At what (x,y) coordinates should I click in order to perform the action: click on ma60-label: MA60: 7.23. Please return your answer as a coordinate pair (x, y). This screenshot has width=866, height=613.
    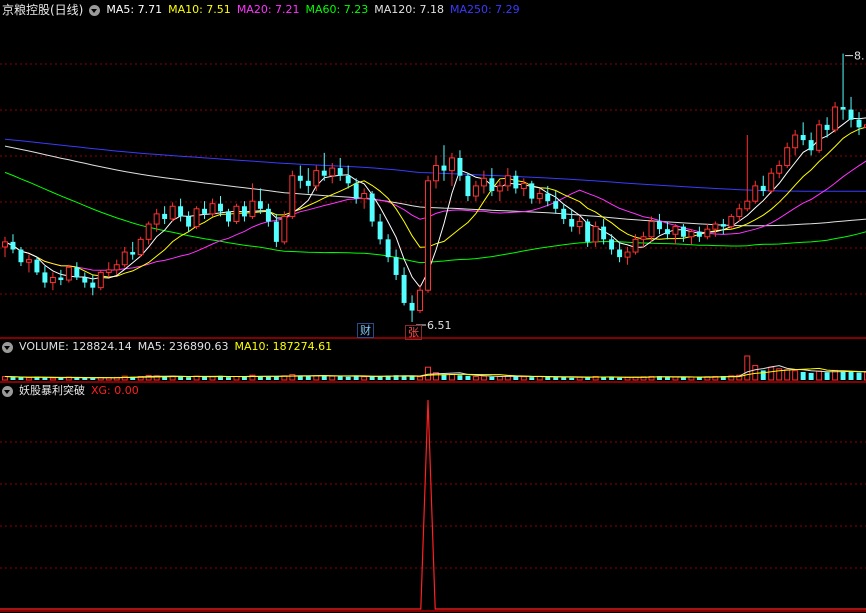
    Looking at the image, I should click on (337, 9).